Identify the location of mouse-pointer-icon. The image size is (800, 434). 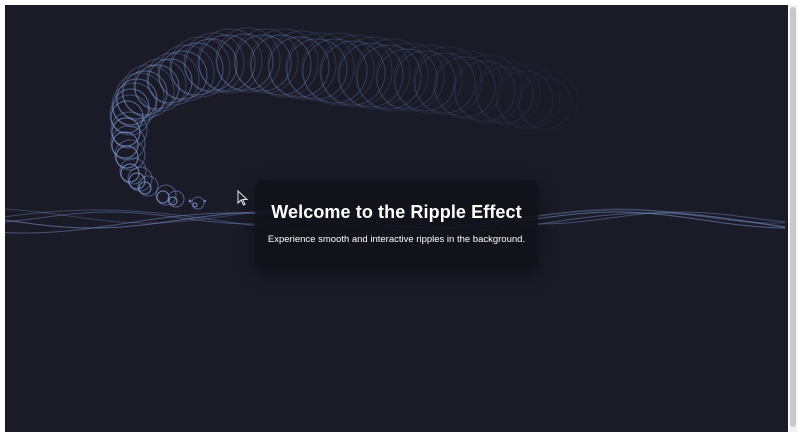
(243, 198).